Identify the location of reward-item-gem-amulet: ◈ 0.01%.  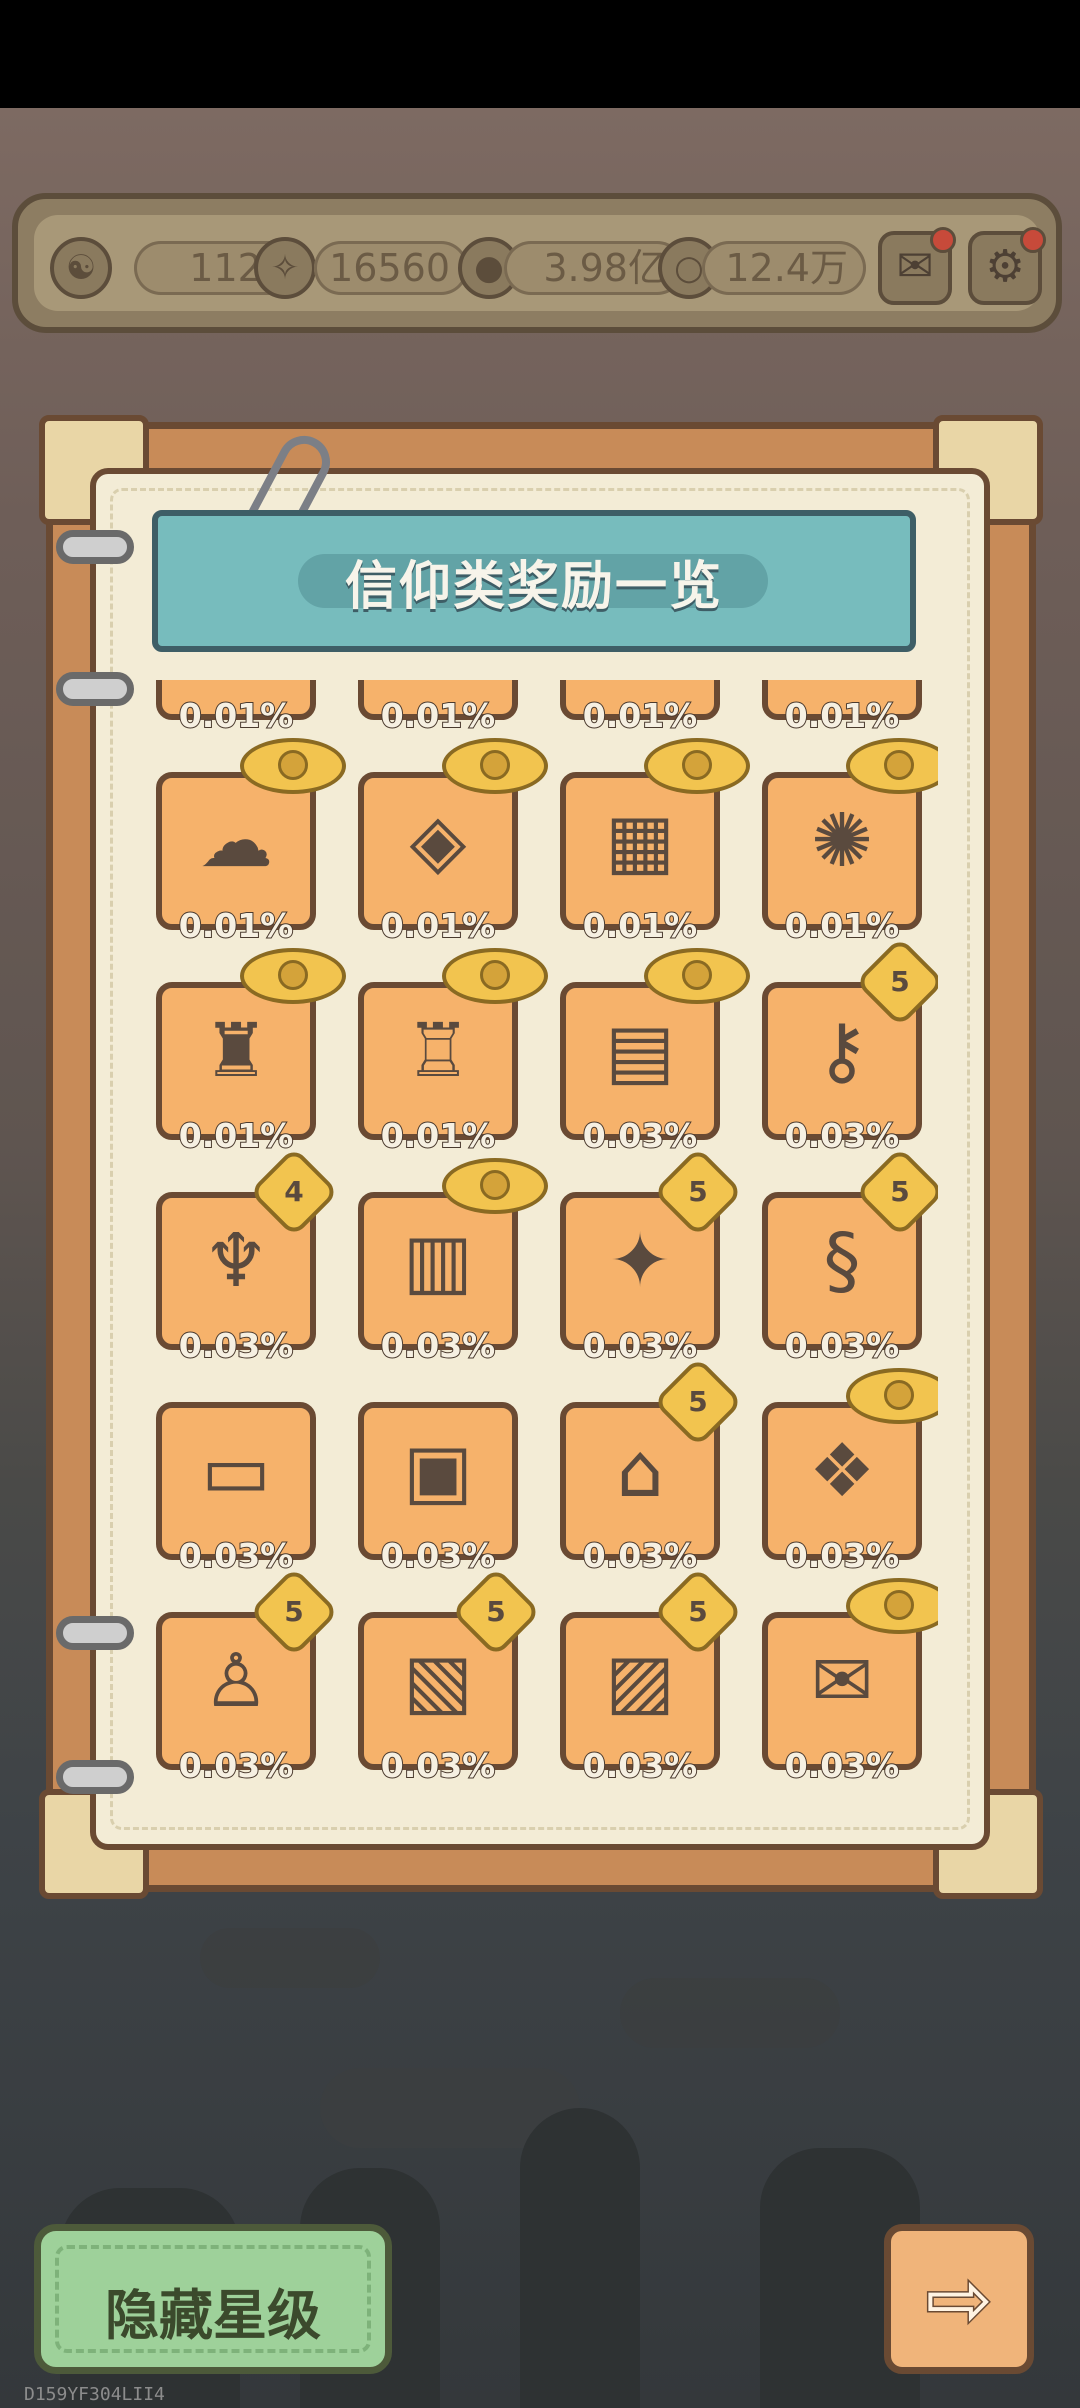
(451, 849).